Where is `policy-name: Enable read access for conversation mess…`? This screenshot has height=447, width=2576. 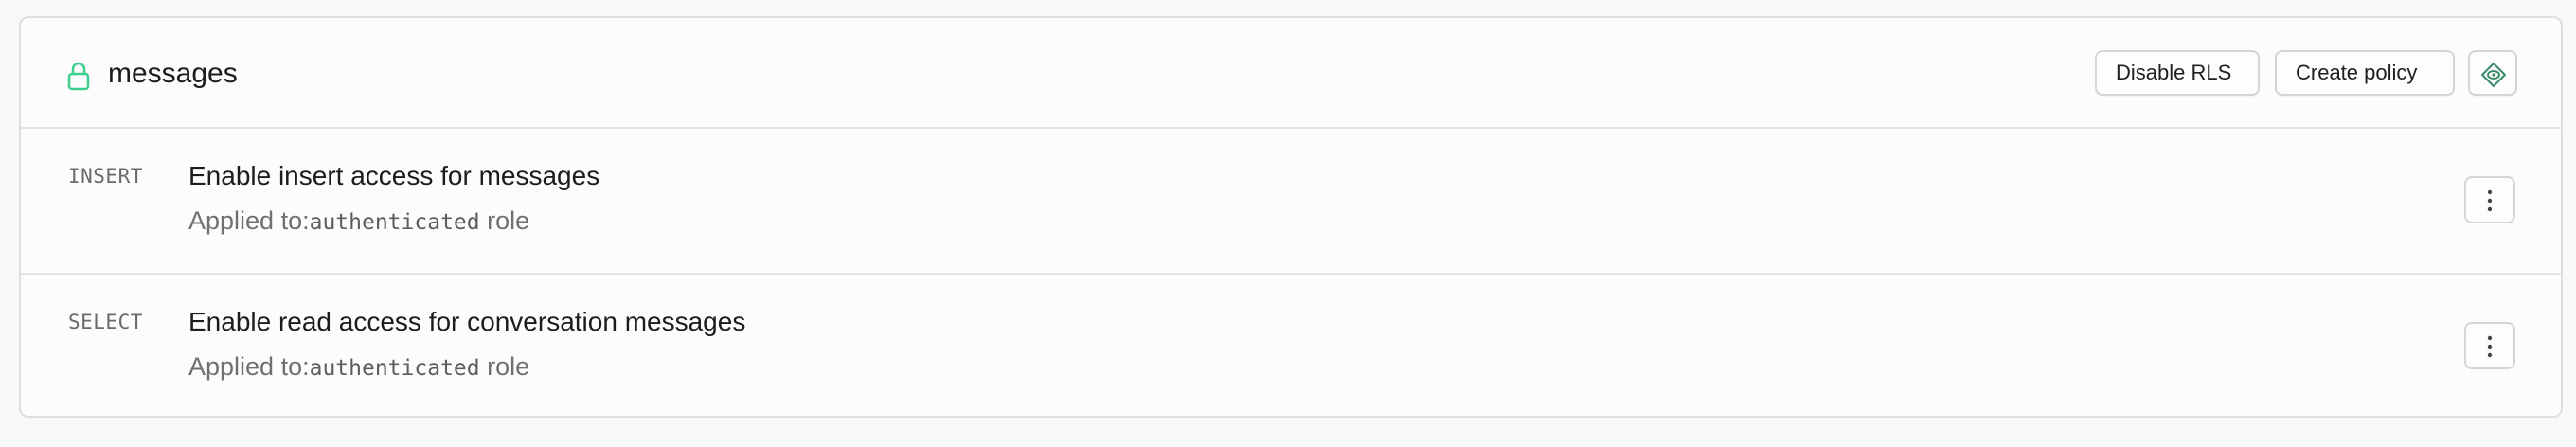
policy-name: Enable read access for conversation mess… is located at coordinates (467, 321).